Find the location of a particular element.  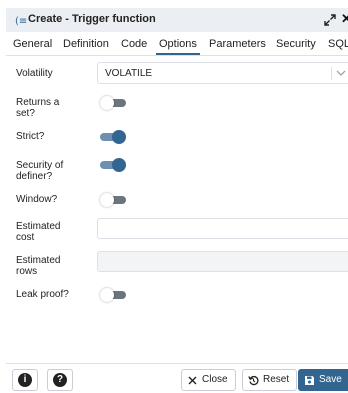

security-definer-label: Security of definer? is located at coordinates (40, 171).